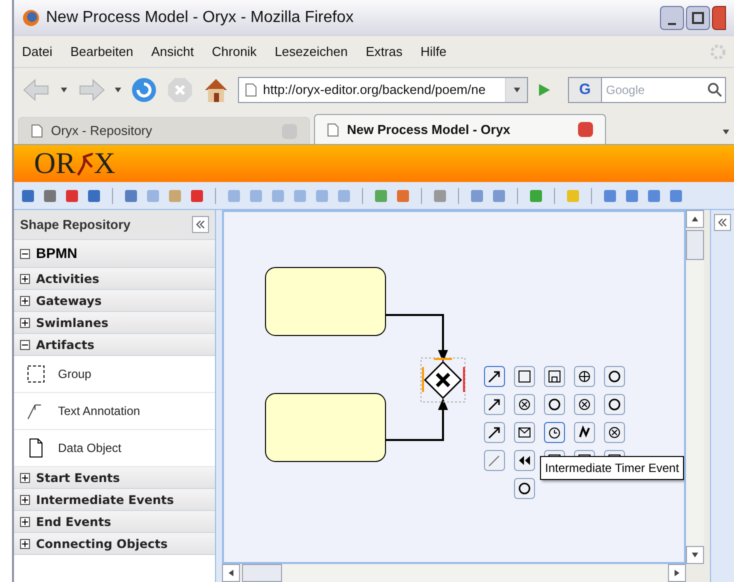  Describe the element at coordinates (105, 163) in the screenshot. I see `logo-text: X` at that location.